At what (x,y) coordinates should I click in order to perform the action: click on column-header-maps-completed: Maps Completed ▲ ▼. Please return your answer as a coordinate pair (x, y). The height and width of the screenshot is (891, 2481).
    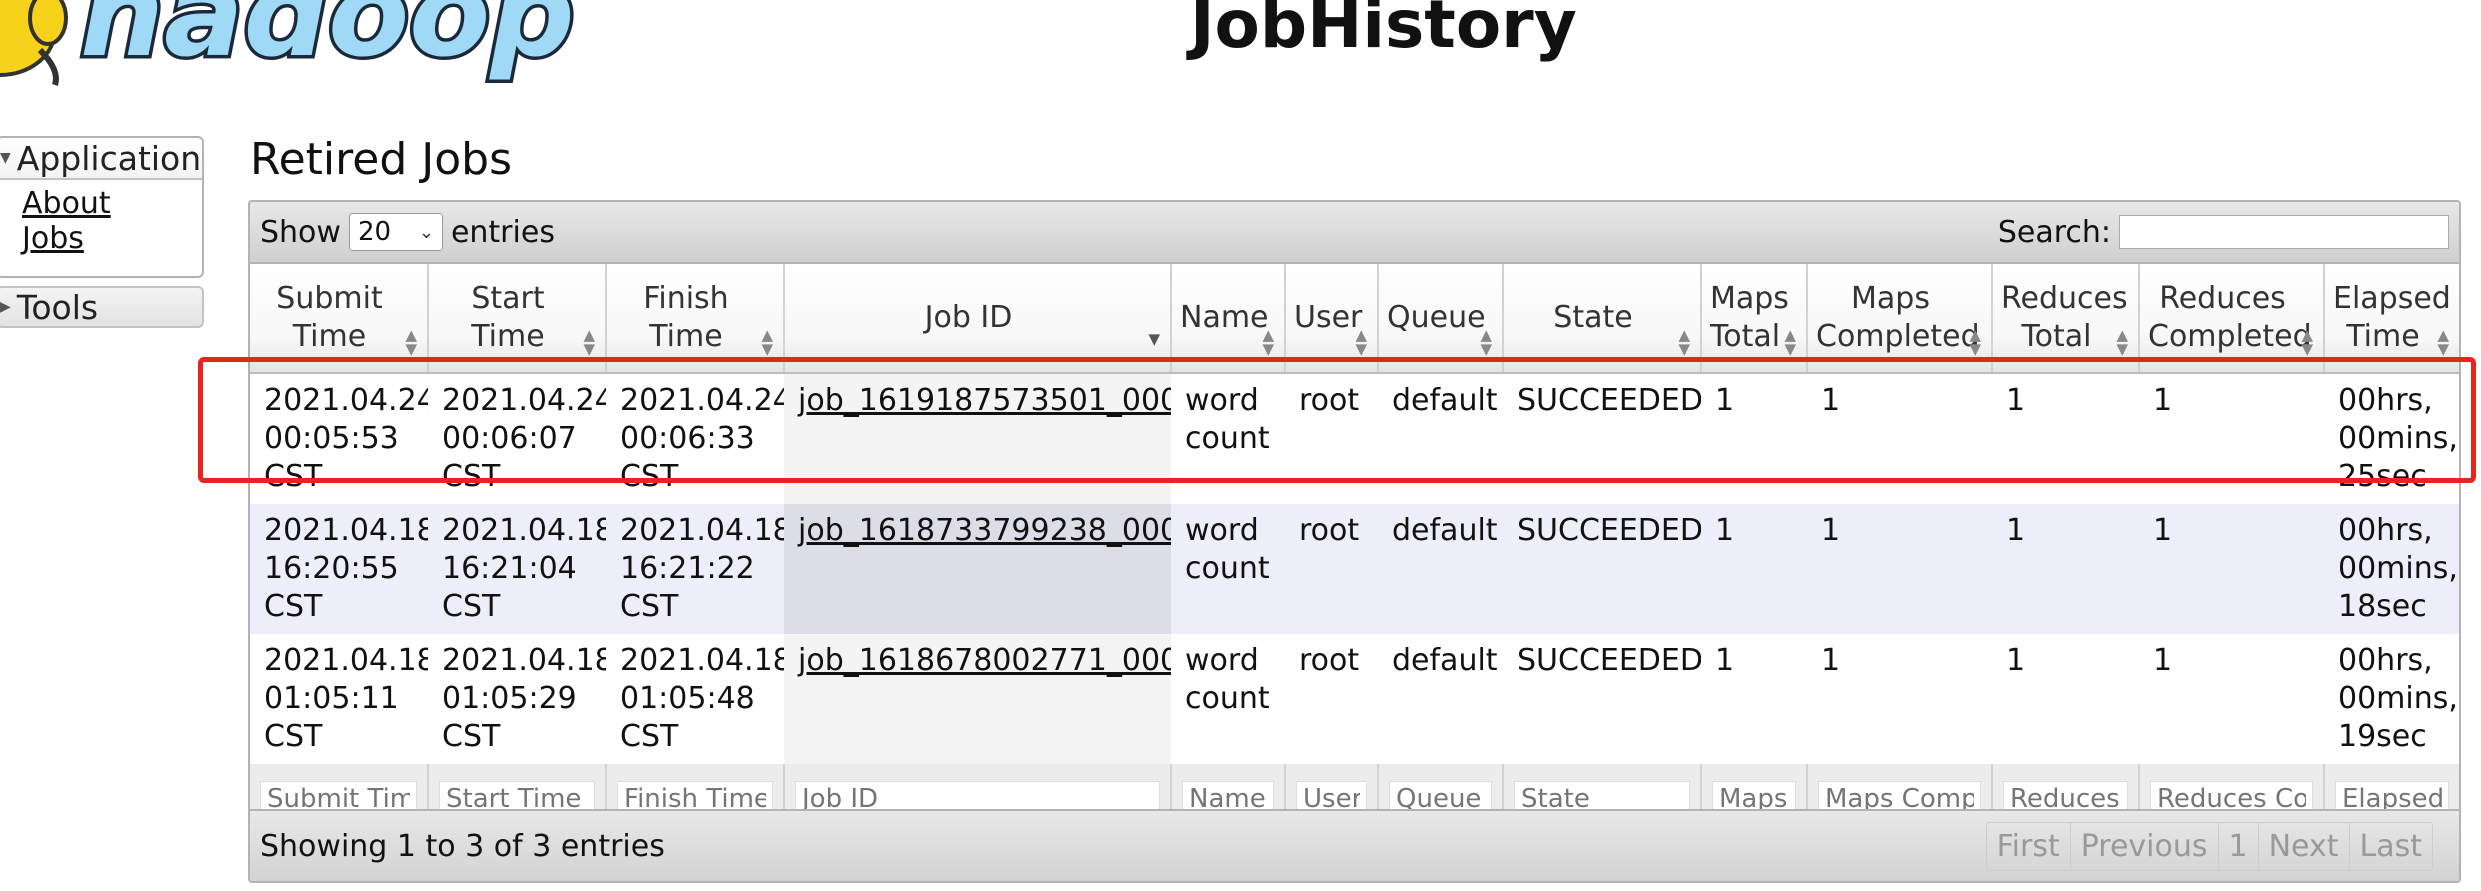
    Looking at the image, I should click on (1900, 319).